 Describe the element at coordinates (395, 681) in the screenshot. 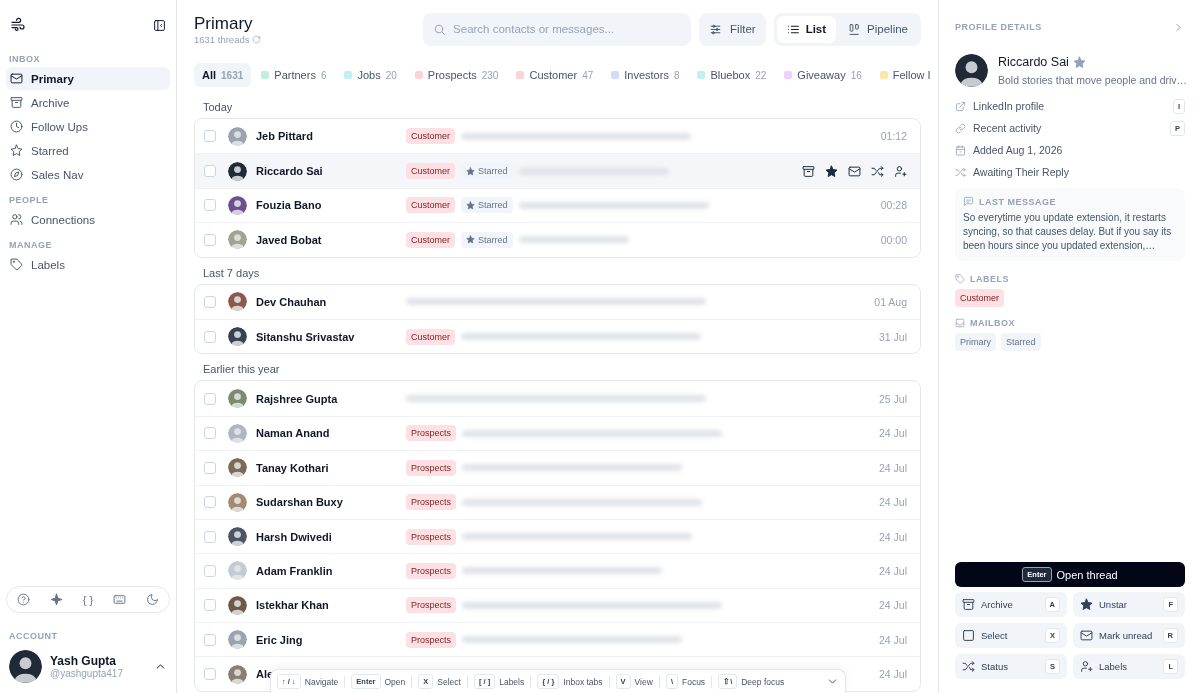

I see `shortcut-label: Open` at that location.